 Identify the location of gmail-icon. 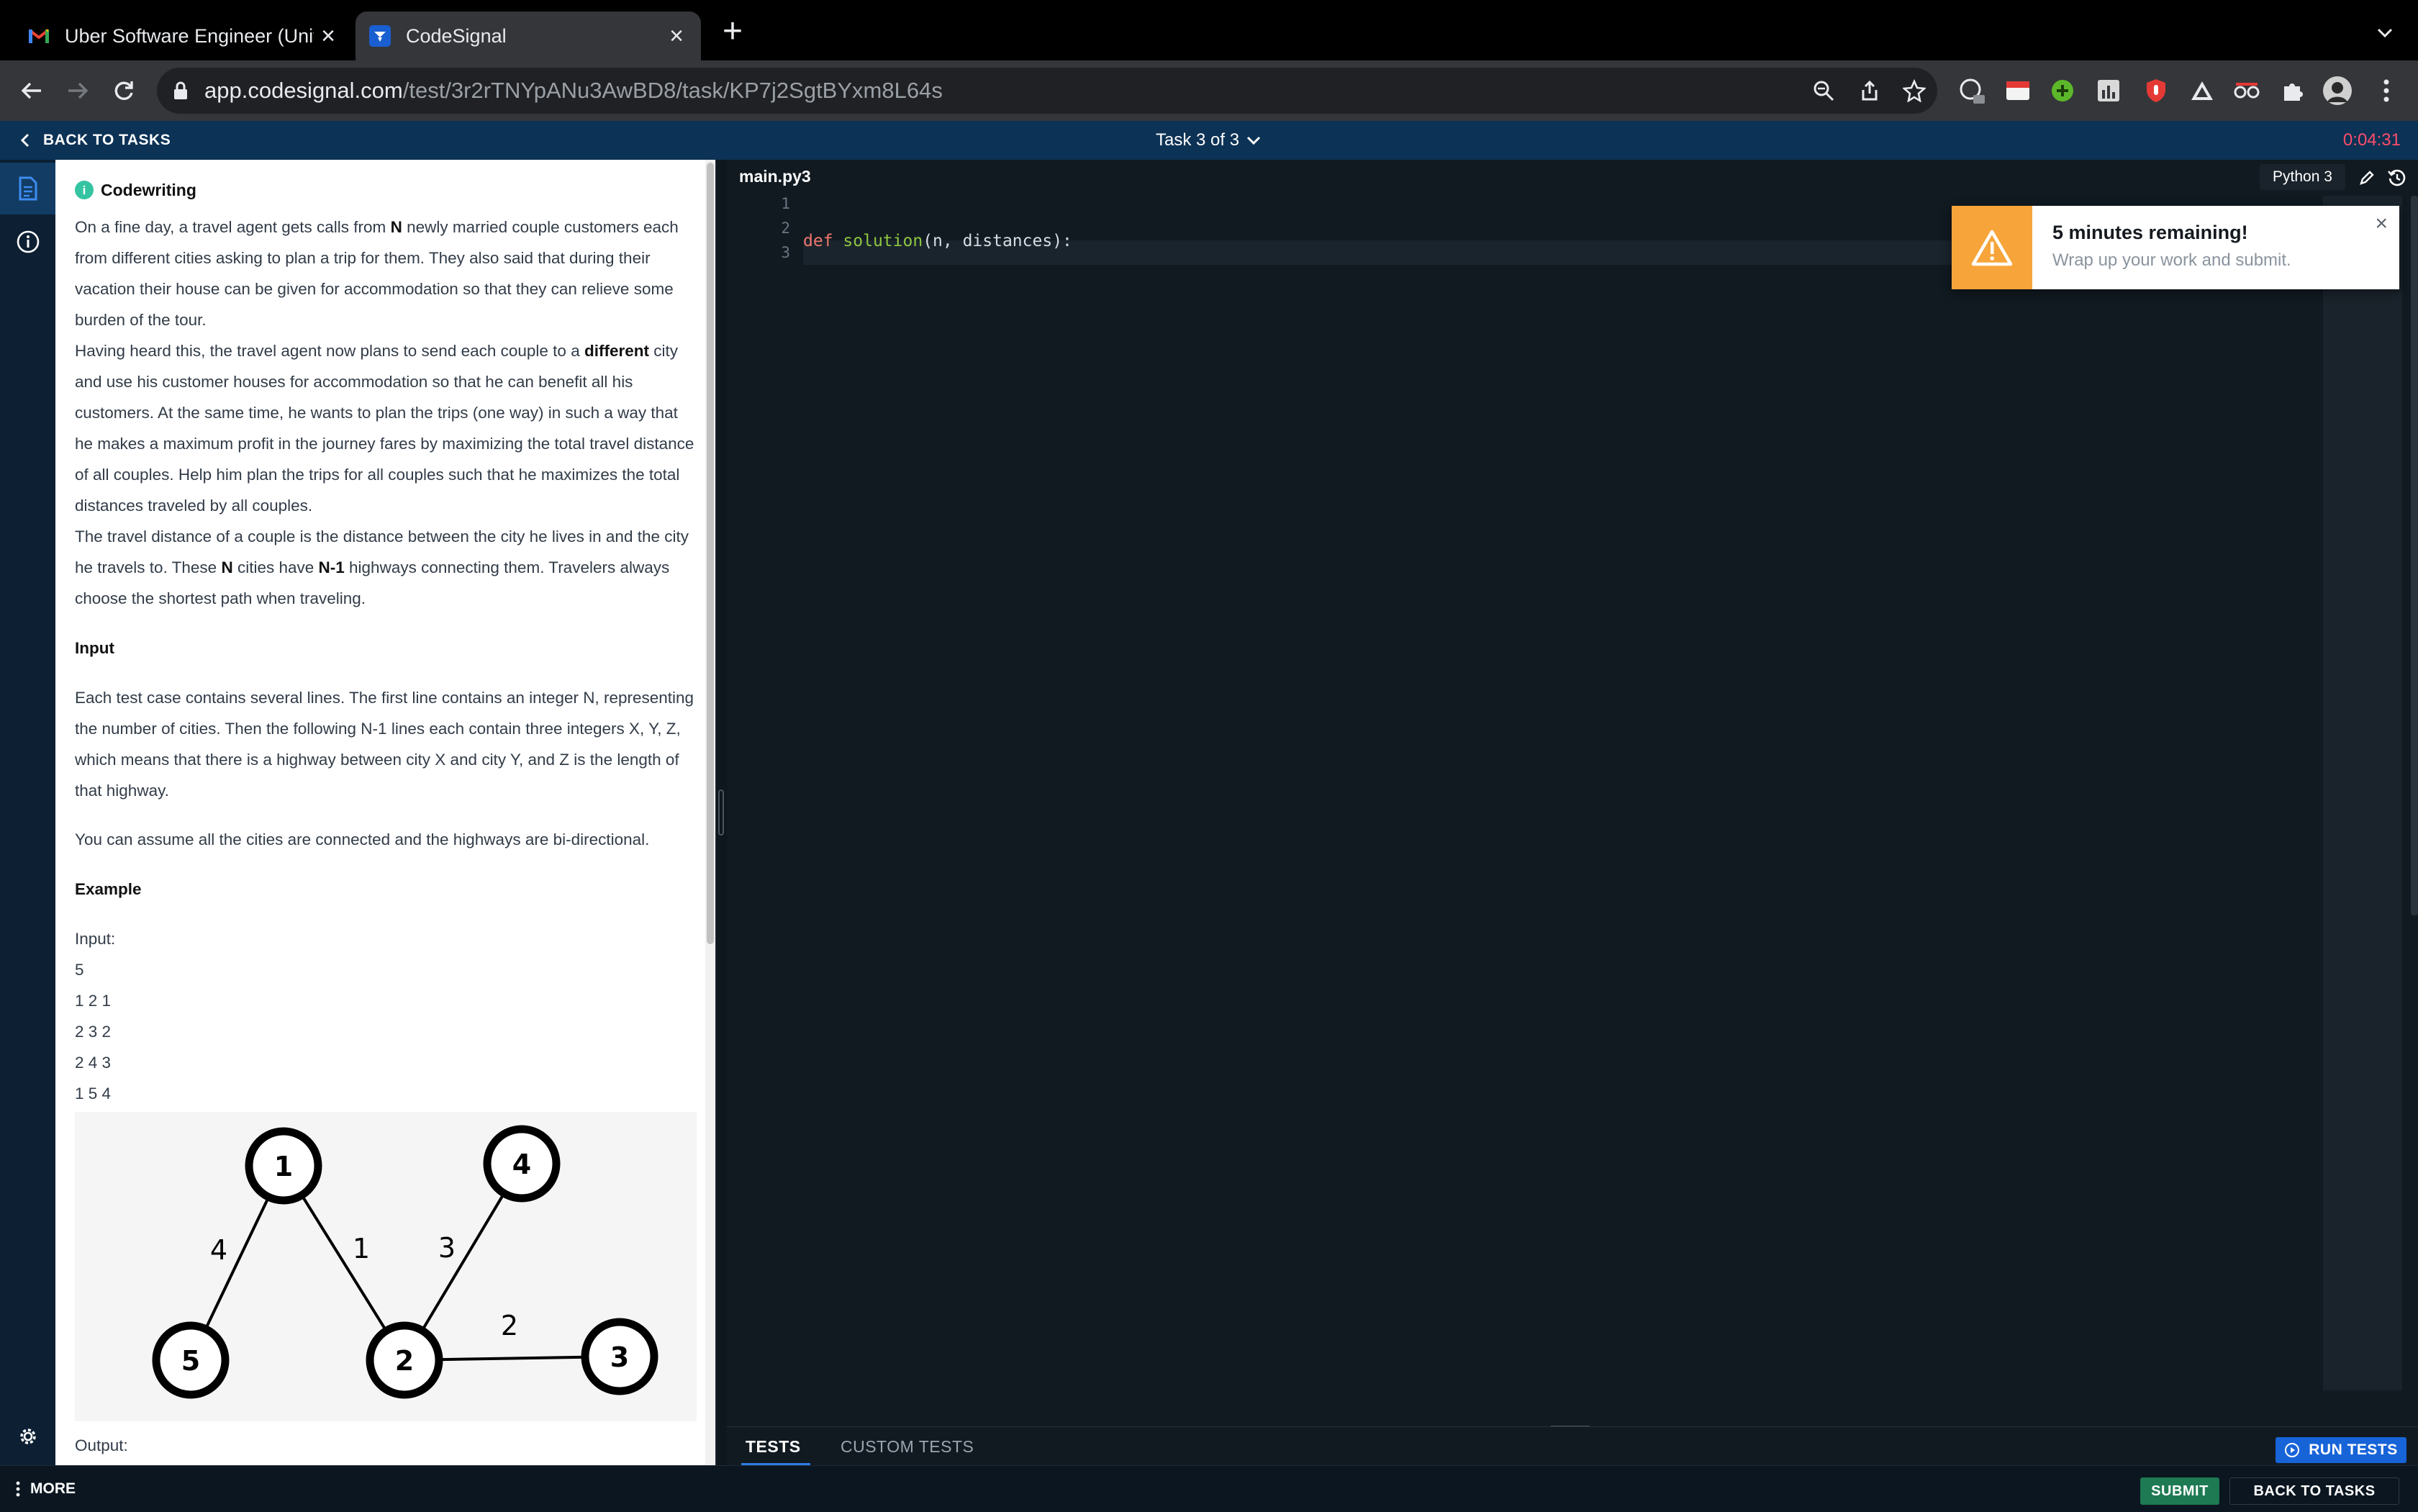
(38, 35).